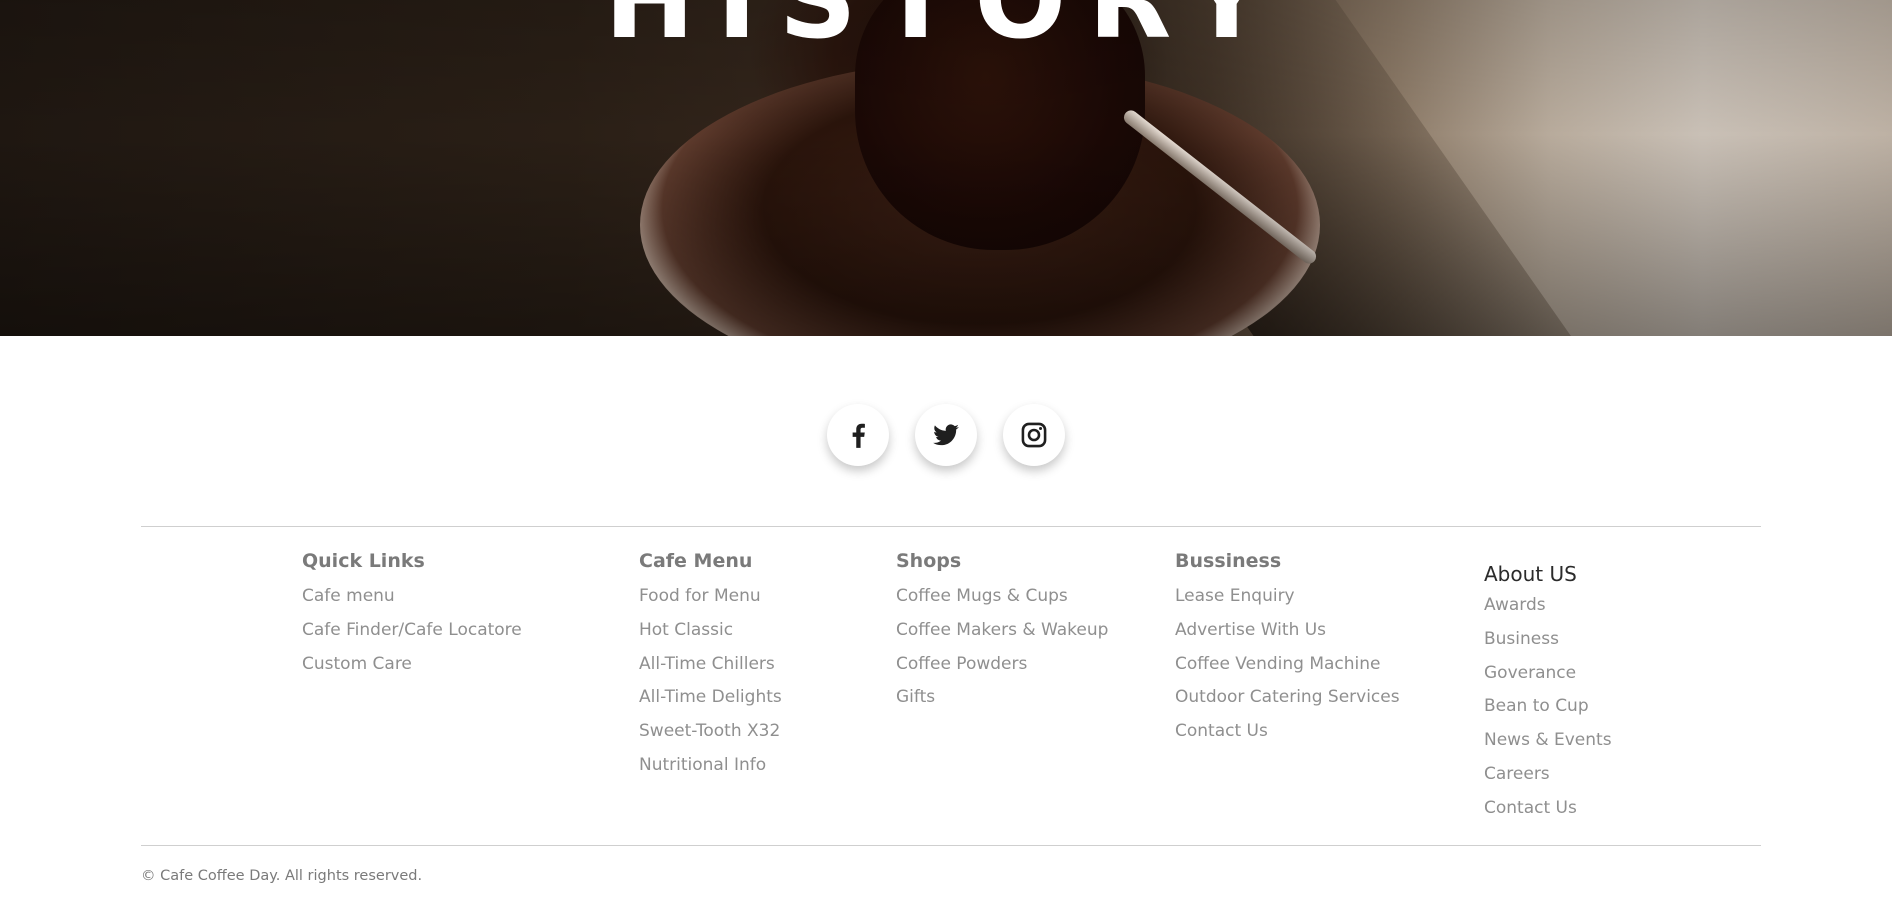  Describe the element at coordinates (929, 561) in the screenshot. I see `footer-heading-shops: Shops` at that location.